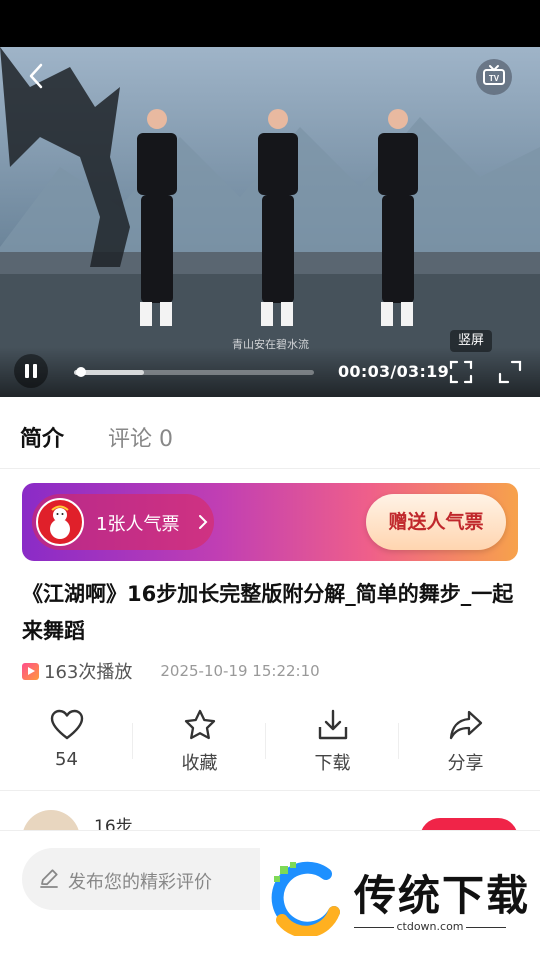 This screenshot has height=960, width=540. Describe the element at coordinates (203, 522) in the screenshot. I see `chevron-right-icon` at that location.